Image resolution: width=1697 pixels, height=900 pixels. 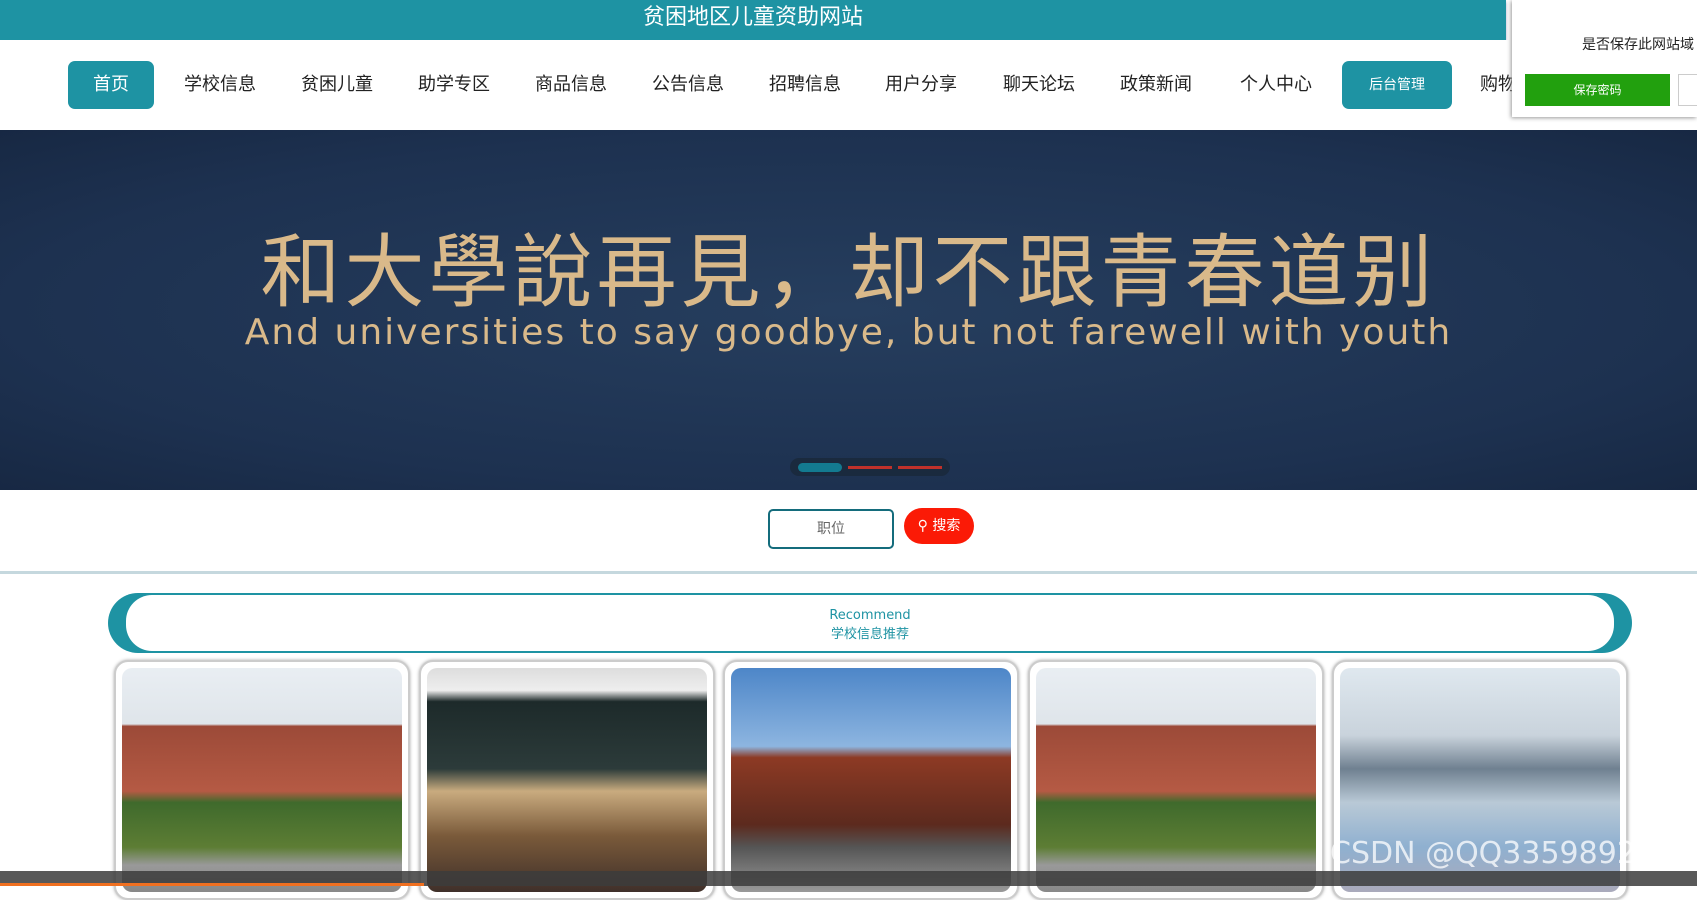 What do you see at coordinates (805, 85) in the screenshot?
I see `nav-jobs: 招聘信息` at bounding box center [805, 85].